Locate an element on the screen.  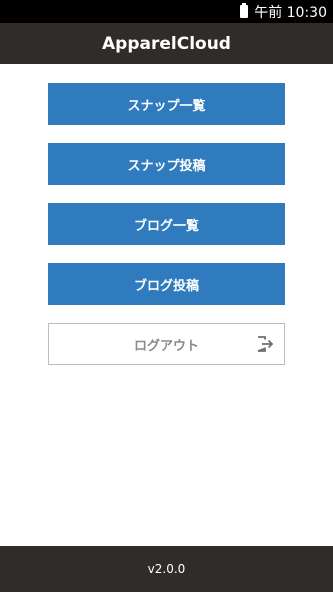
status-right: 午前 10:30 is located at coordinates (283, 11).